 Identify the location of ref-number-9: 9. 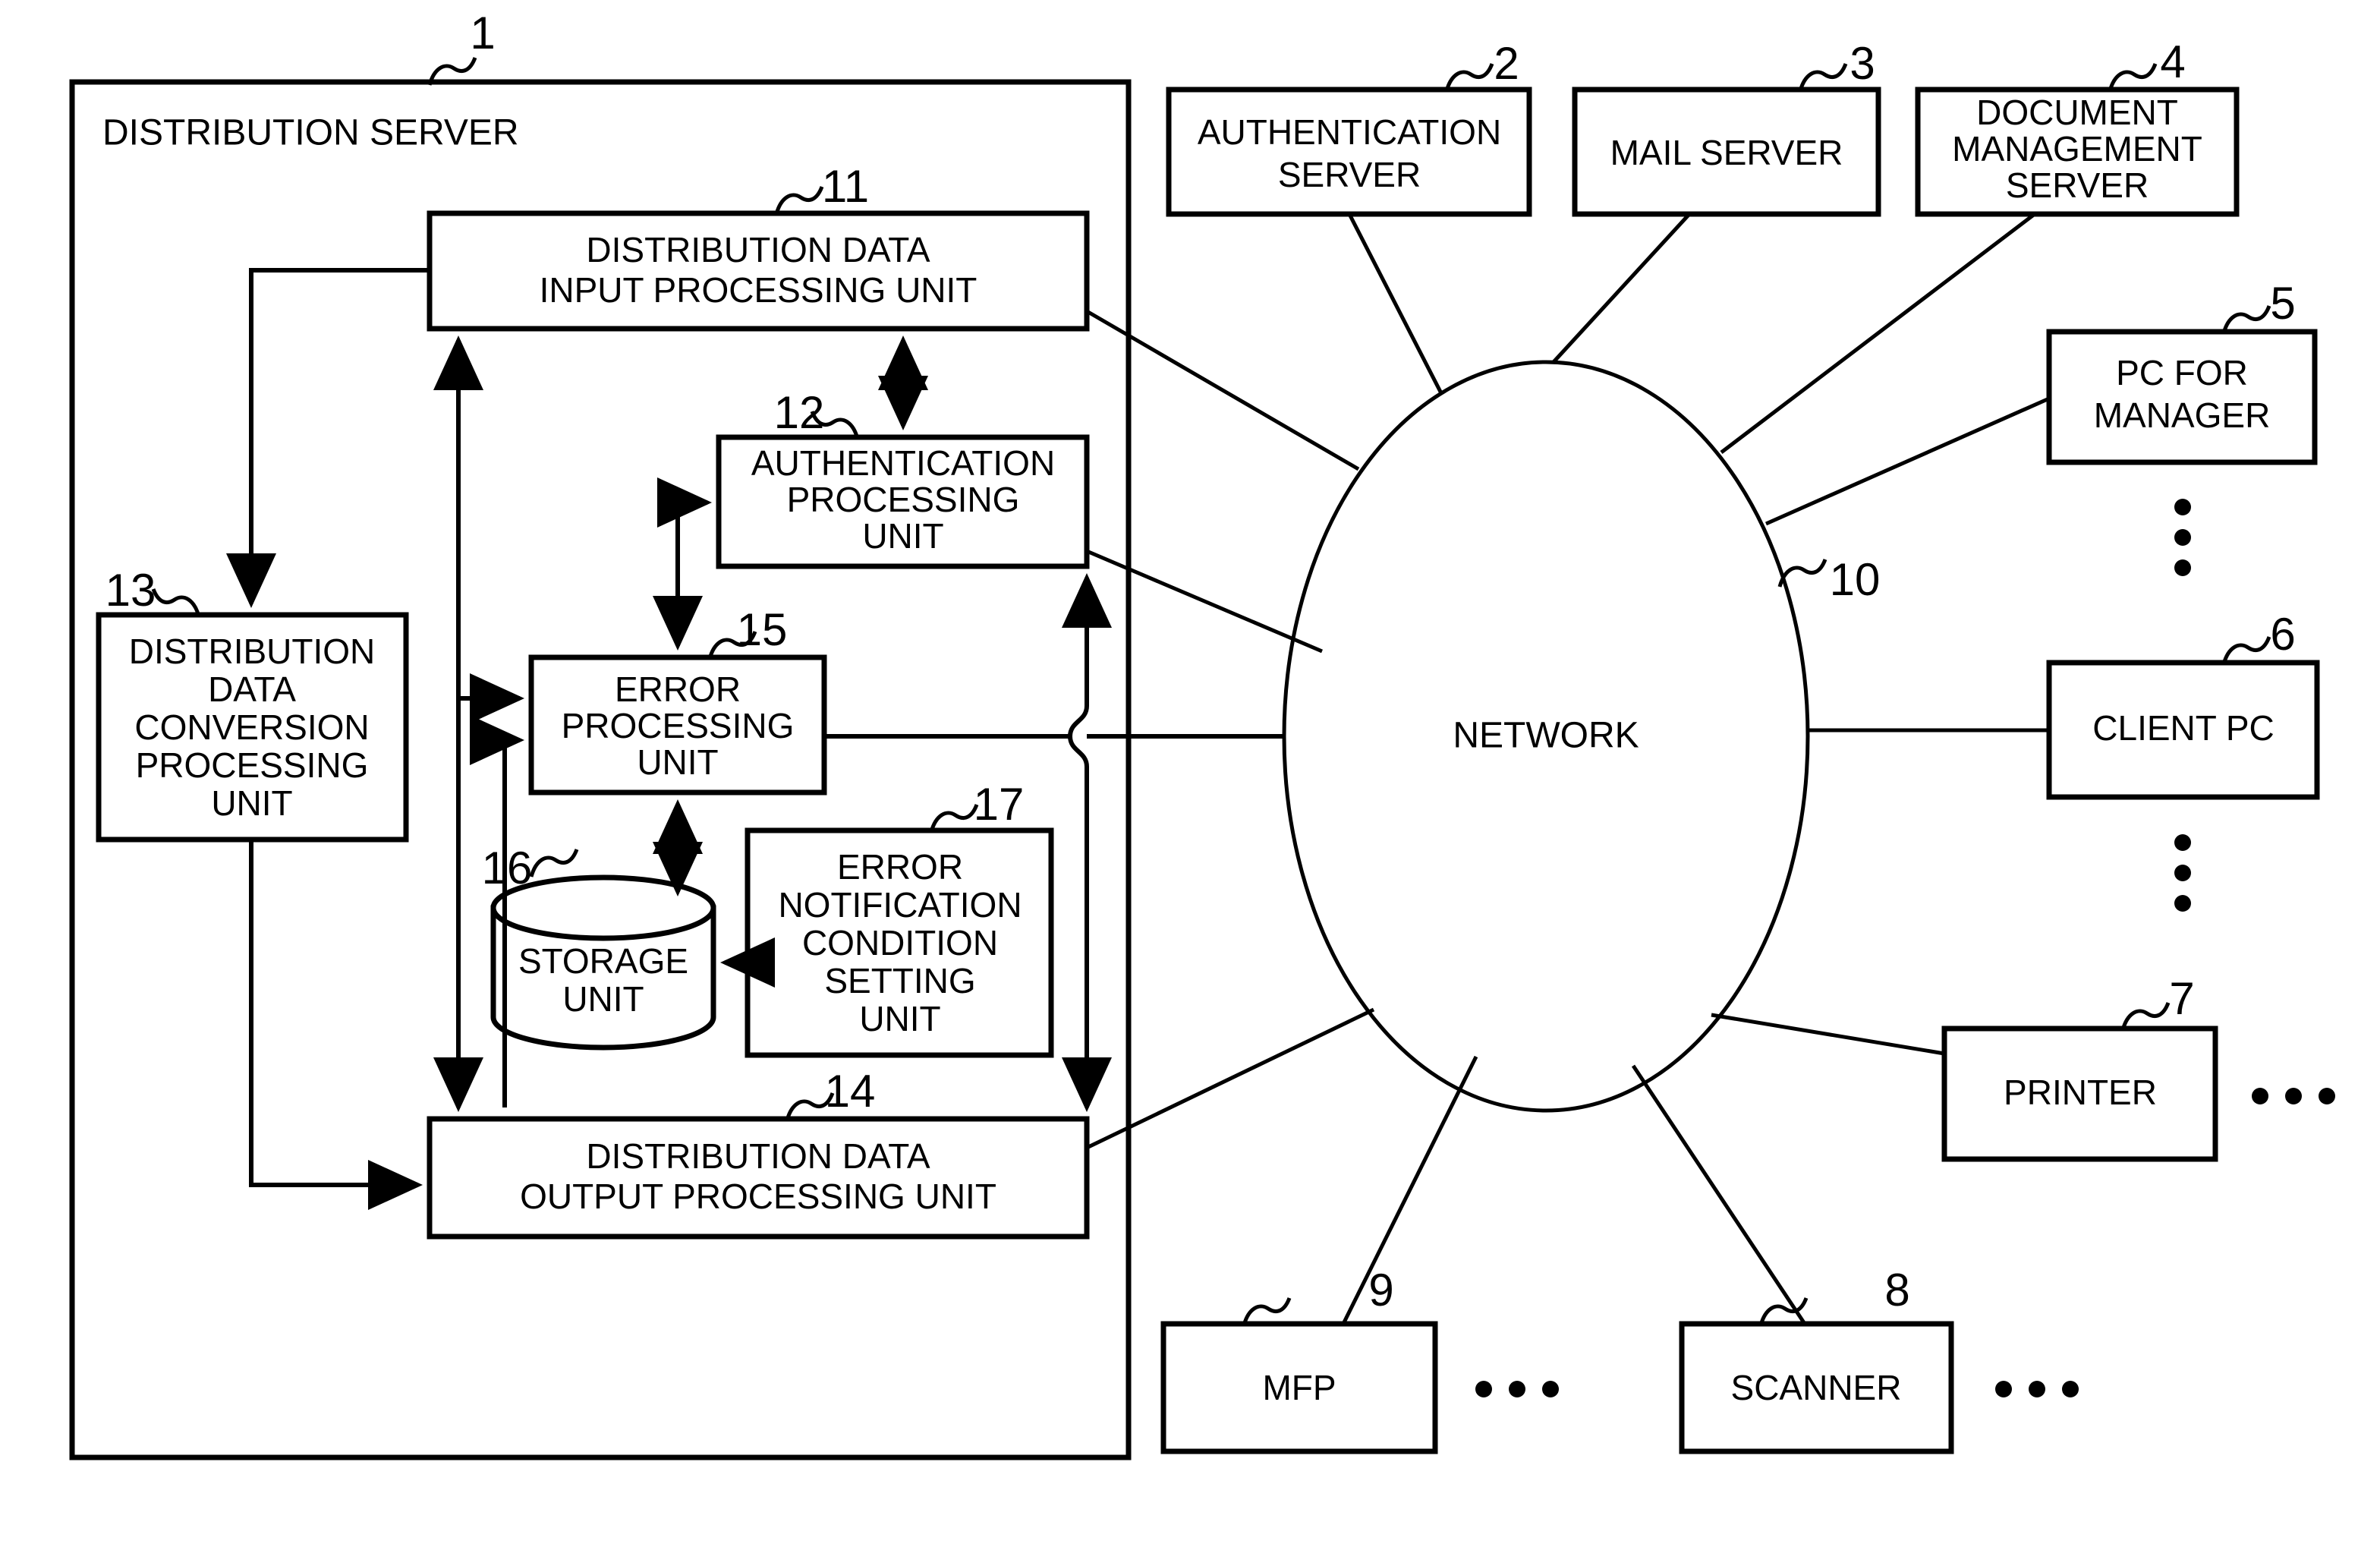
(1380, 1290).